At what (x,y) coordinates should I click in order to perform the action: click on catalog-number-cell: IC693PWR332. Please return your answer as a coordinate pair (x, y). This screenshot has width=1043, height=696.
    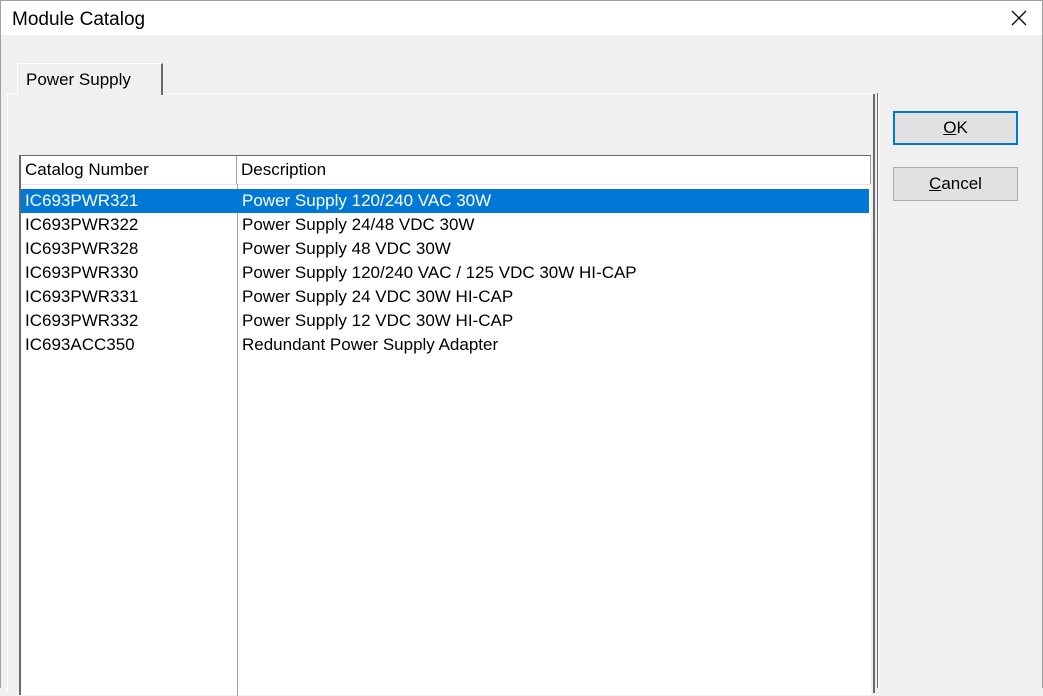
    Looking at the image, I should click on (82, 320).